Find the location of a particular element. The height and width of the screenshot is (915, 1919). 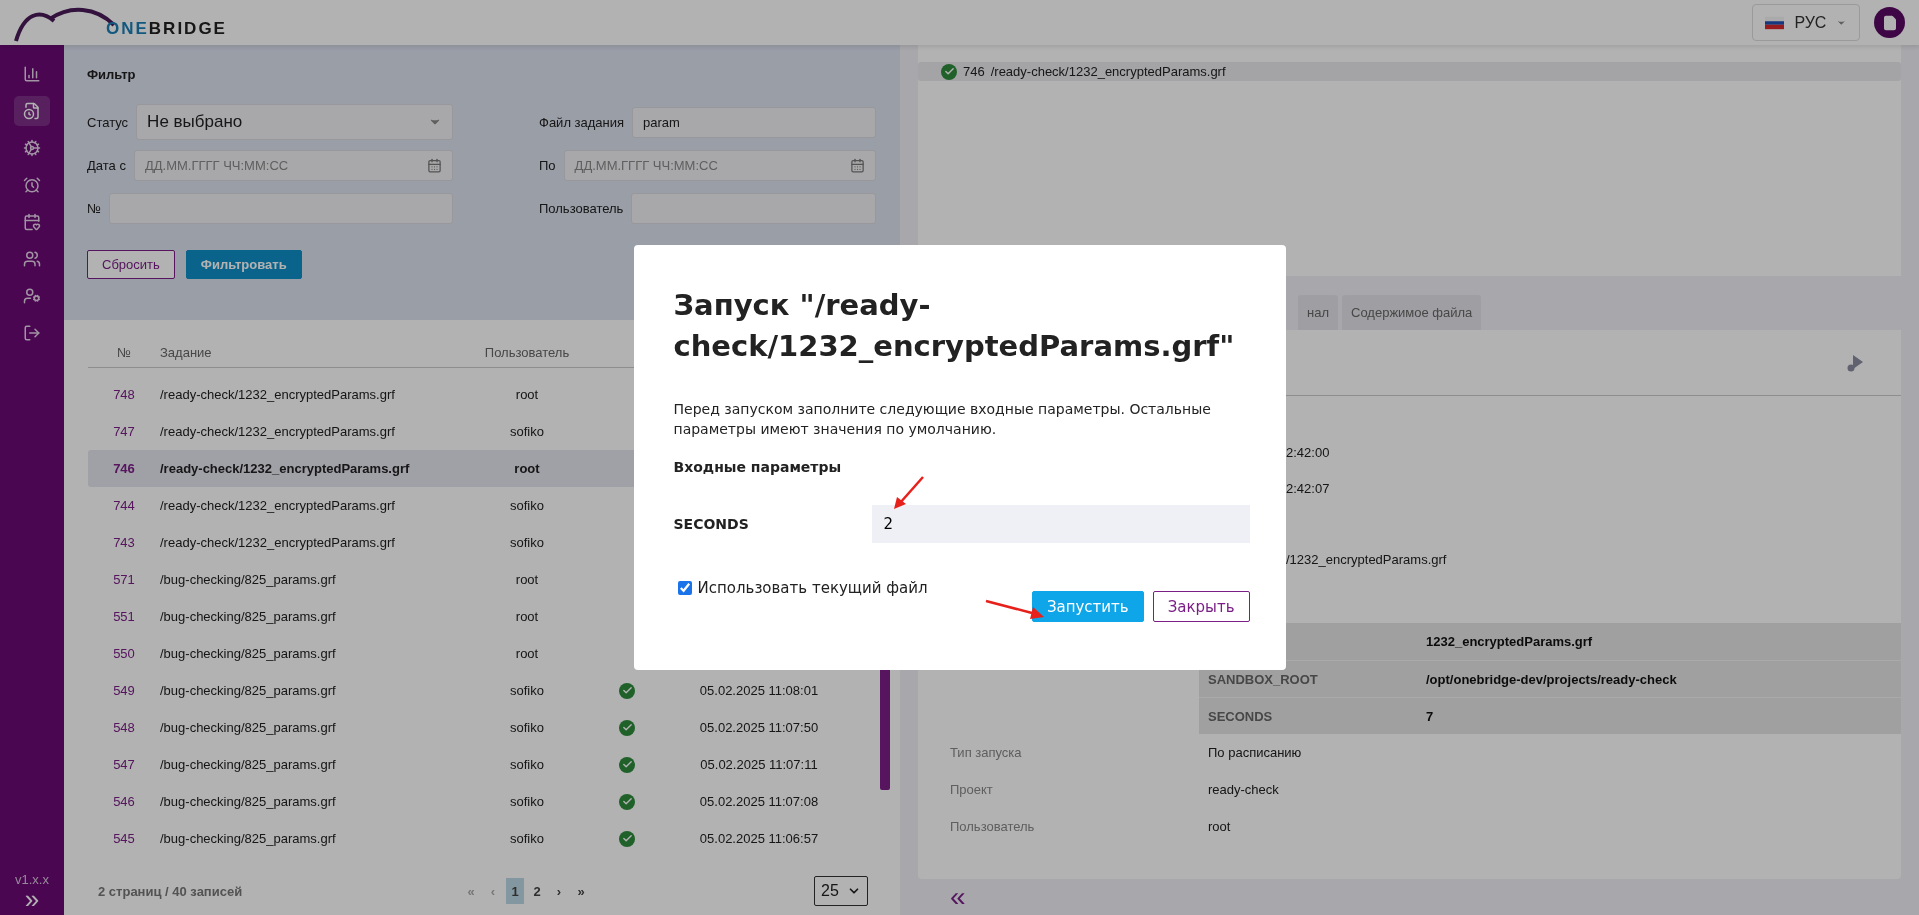

table-cell: 545 is located at coordinates (124, 838).